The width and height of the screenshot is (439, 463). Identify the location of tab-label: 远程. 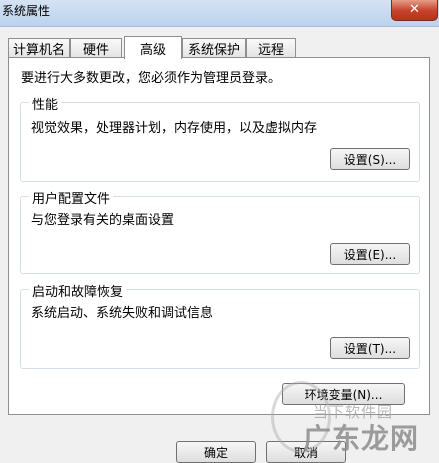
(270, 50).